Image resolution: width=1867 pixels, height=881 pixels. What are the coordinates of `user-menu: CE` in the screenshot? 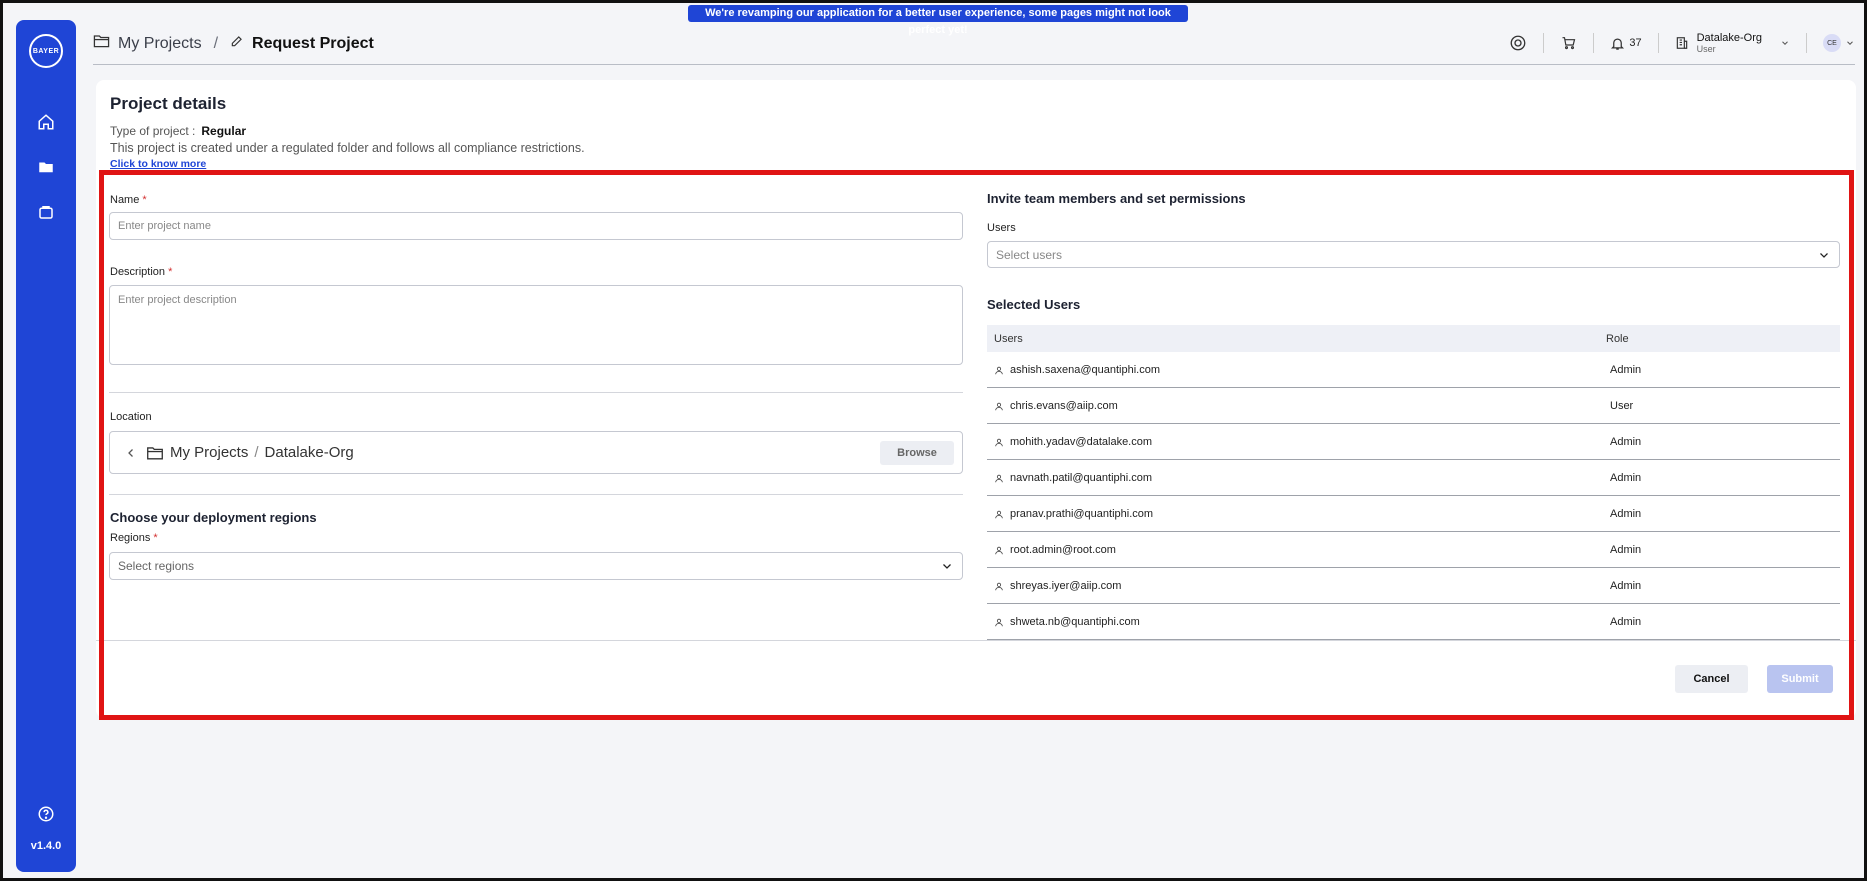 It's located at (1831, 43).